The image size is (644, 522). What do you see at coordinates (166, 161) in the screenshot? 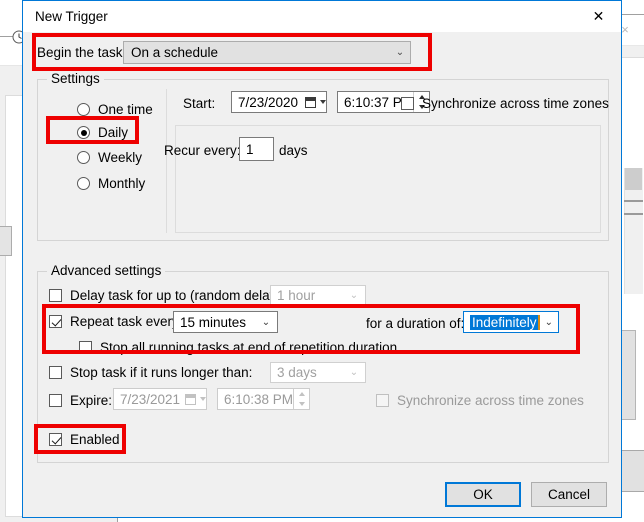
I see `settings-divider` at bounding box center [166, 161].